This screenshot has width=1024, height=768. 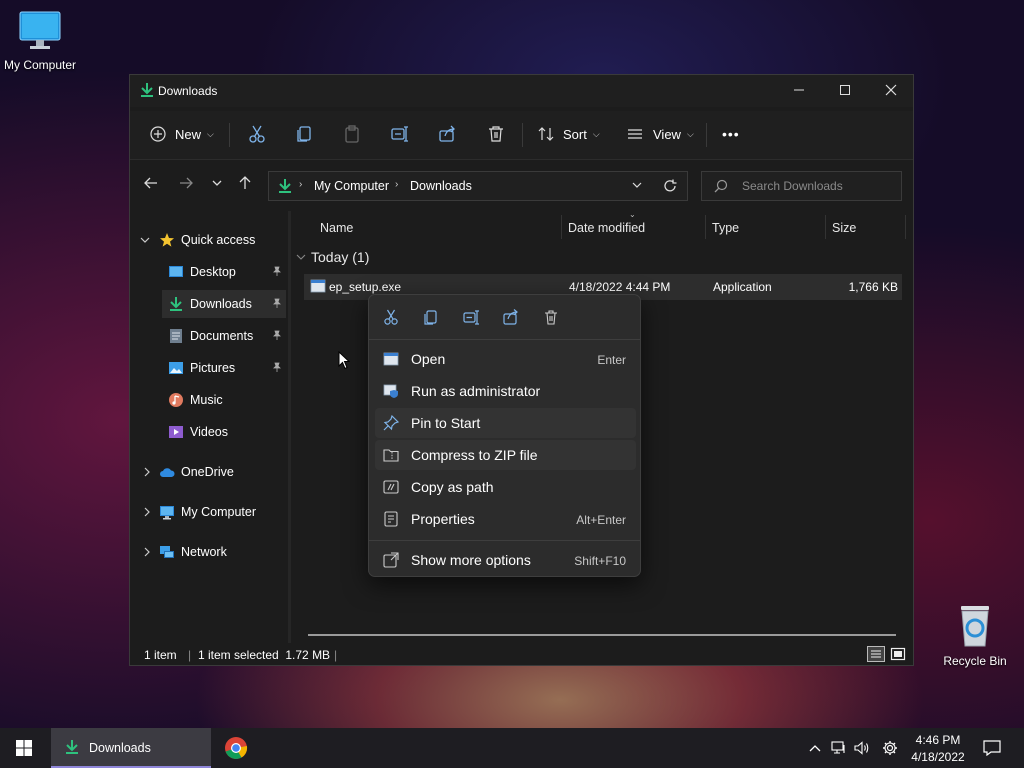 I want to click on taskbar-item-chrome, so click(x=236, y=748).